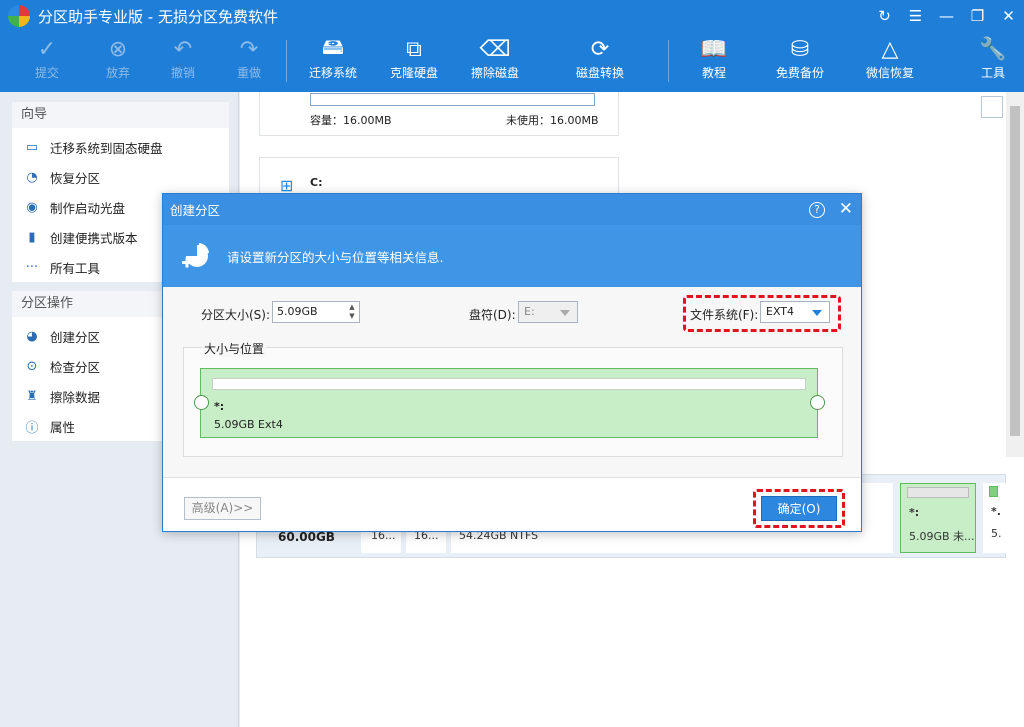 Image resolution: width=1024 pixels, height=727 pixels. I want to click on ok-button: 确定(O), so click(799, 508).